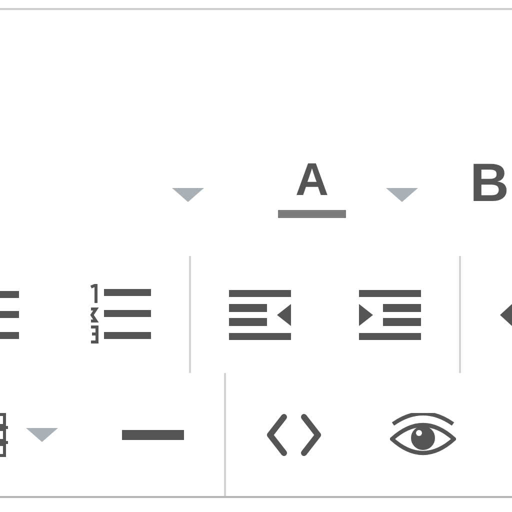 This screenshot has height=512, width=512. I want to click on indent-icon, so click(390, 315).